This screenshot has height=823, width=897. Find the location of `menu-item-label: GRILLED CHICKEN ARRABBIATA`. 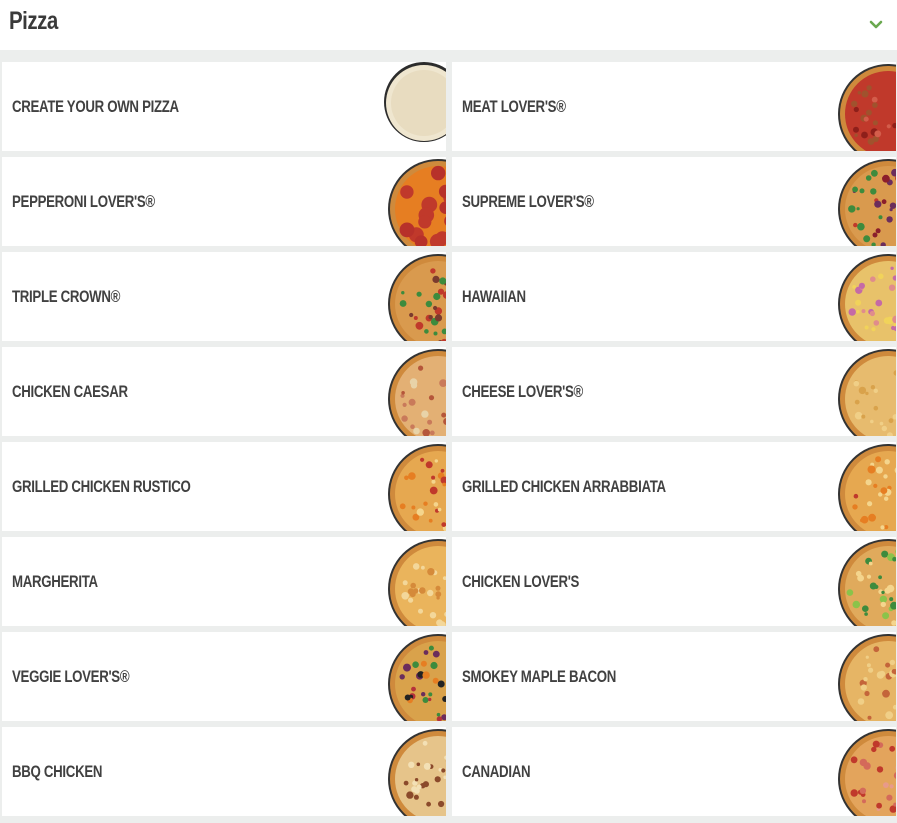

menu-item-label: GRILLED CHICKEN ARRABBIATA is located at coordinates (564, 486).